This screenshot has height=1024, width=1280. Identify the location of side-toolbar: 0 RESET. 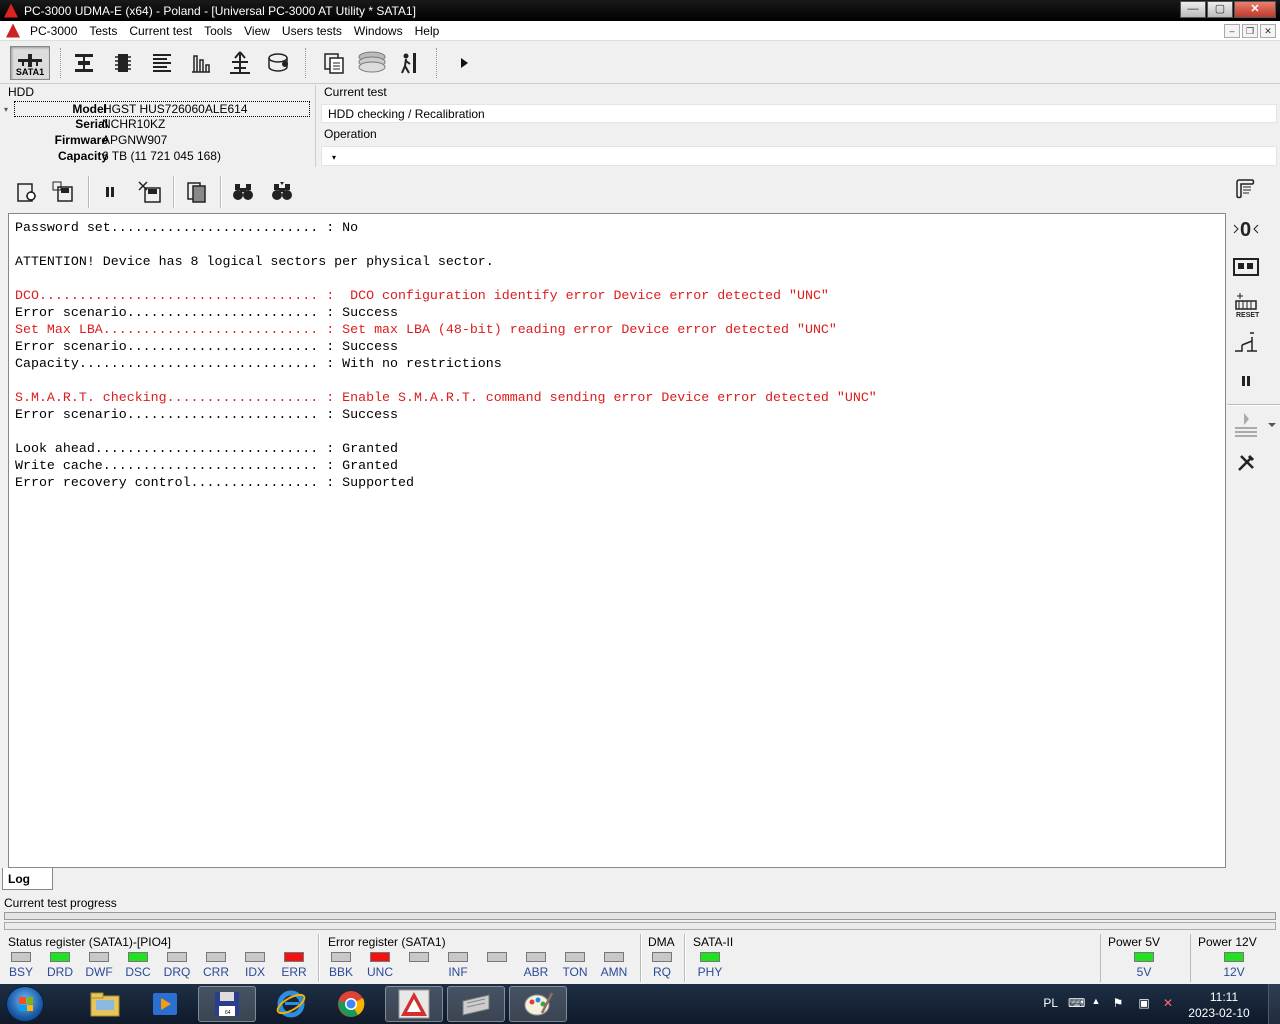
(1253, 332).